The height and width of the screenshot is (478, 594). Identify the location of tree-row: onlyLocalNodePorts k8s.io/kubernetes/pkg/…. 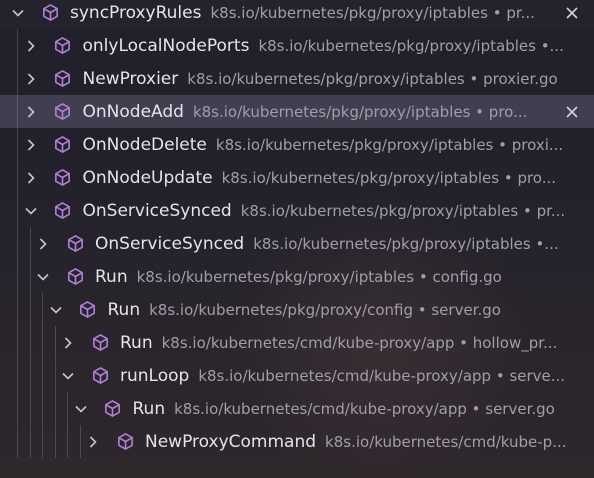
(297, 45).